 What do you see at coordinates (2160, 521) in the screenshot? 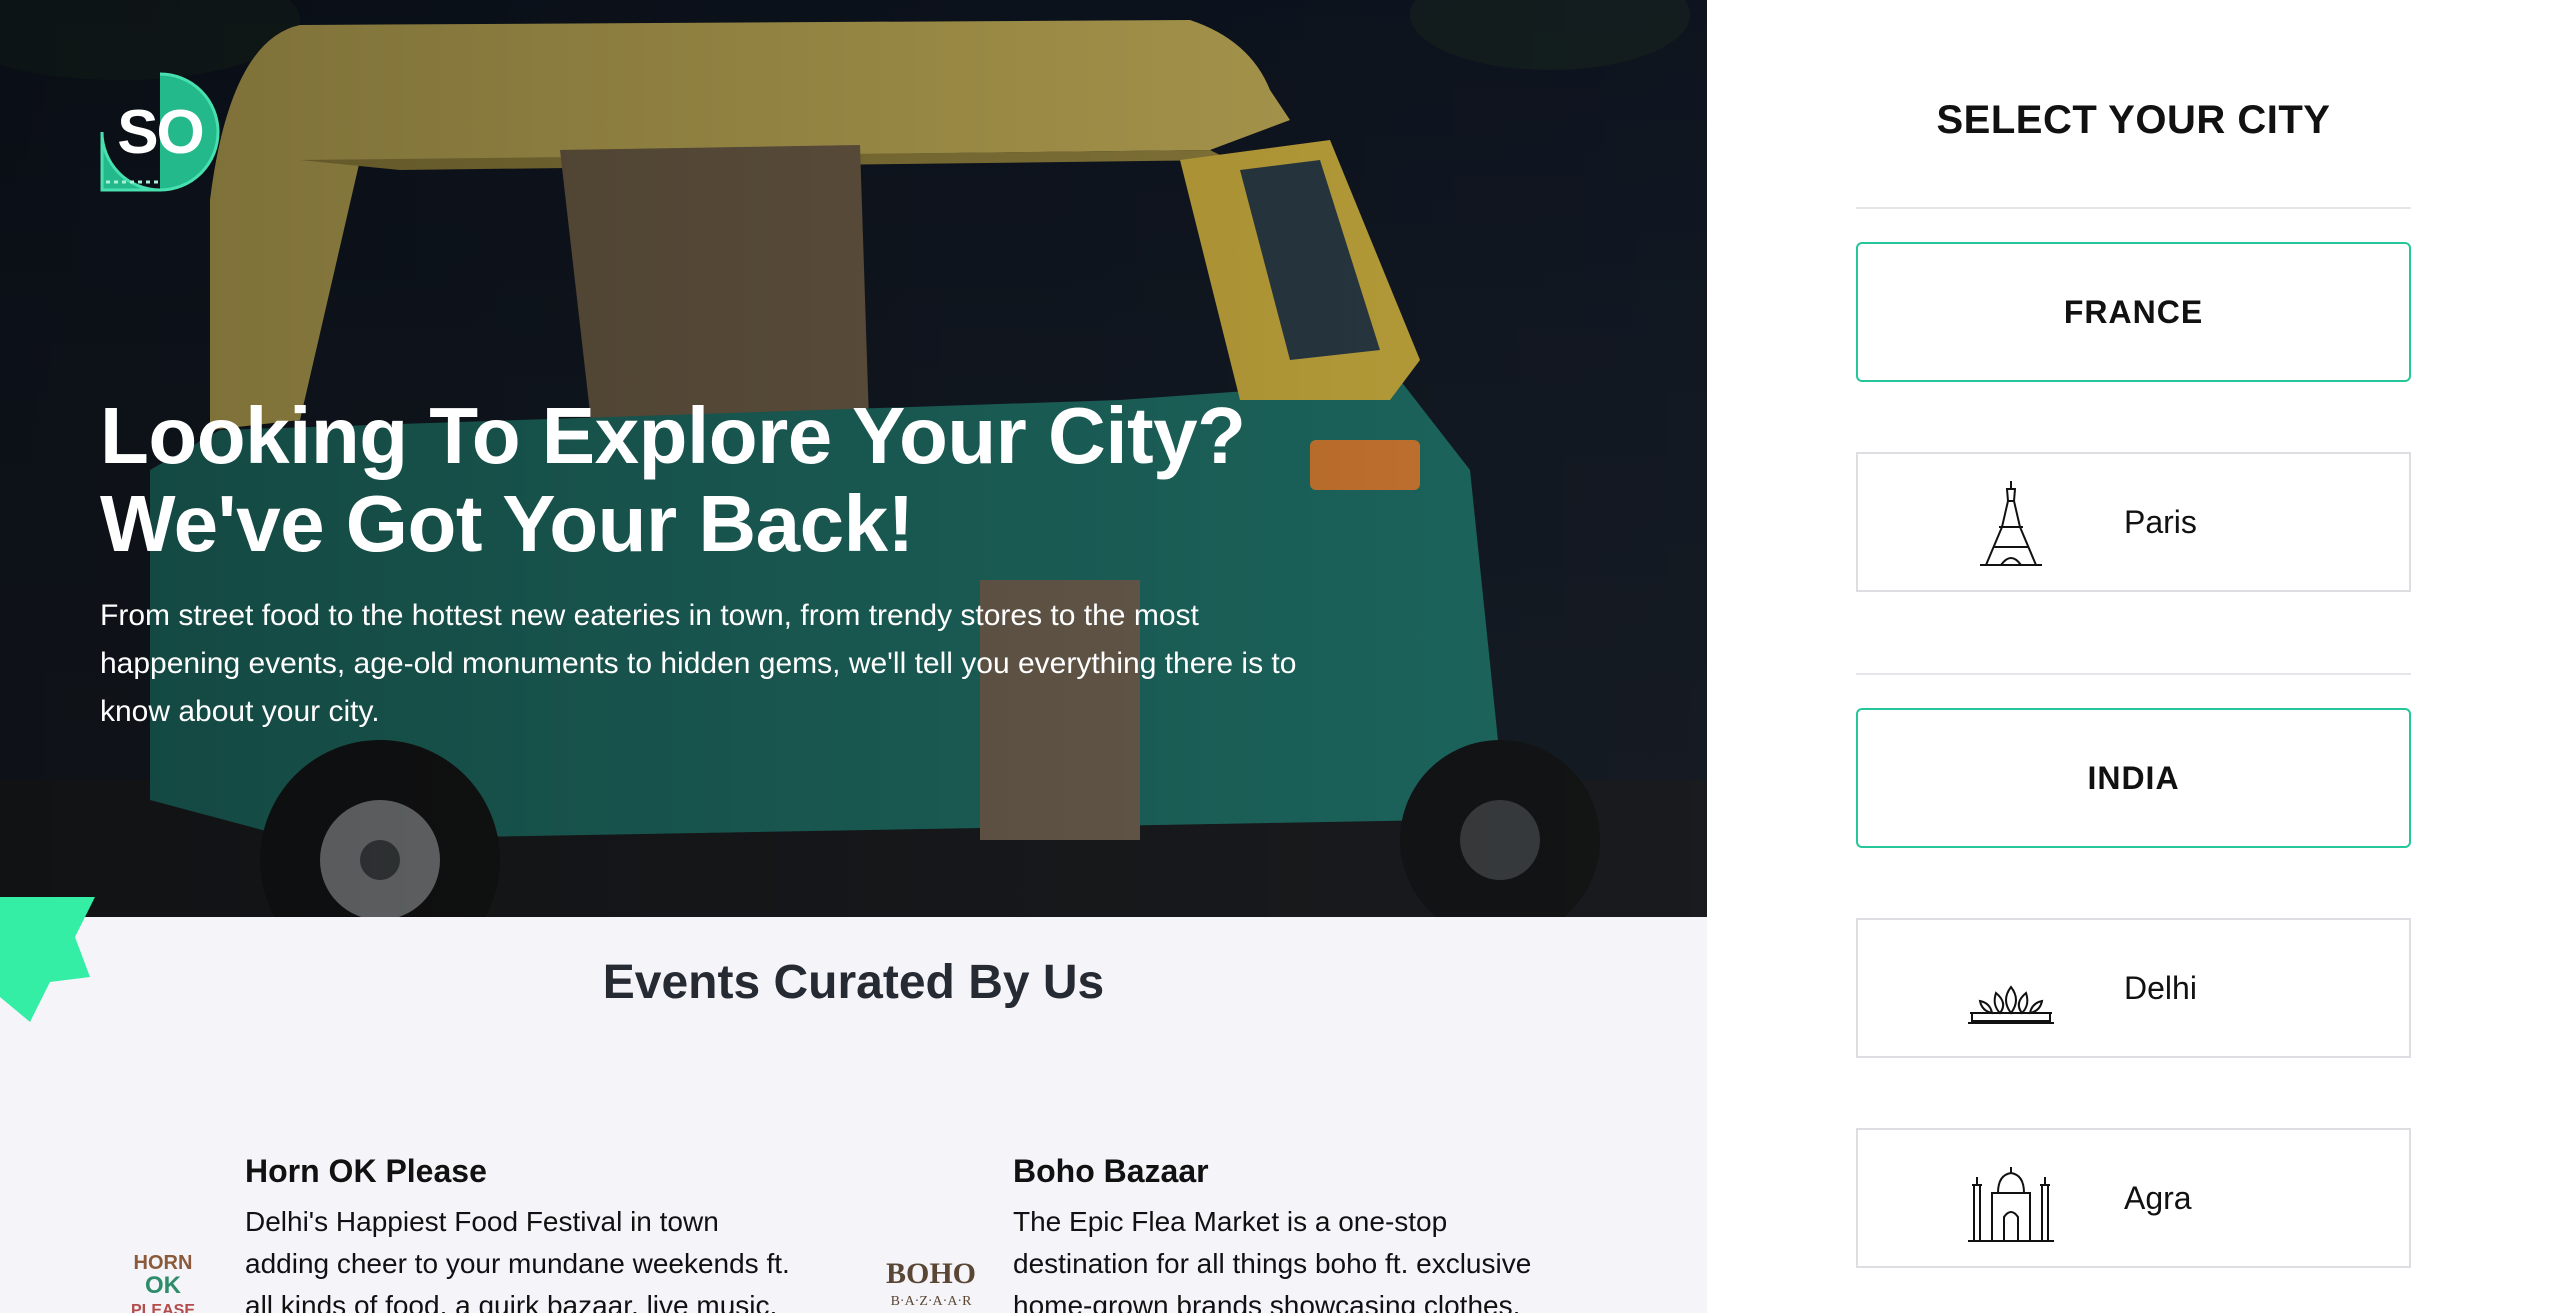
I see `city-name: Paris` at bounding box center [2160, 521].